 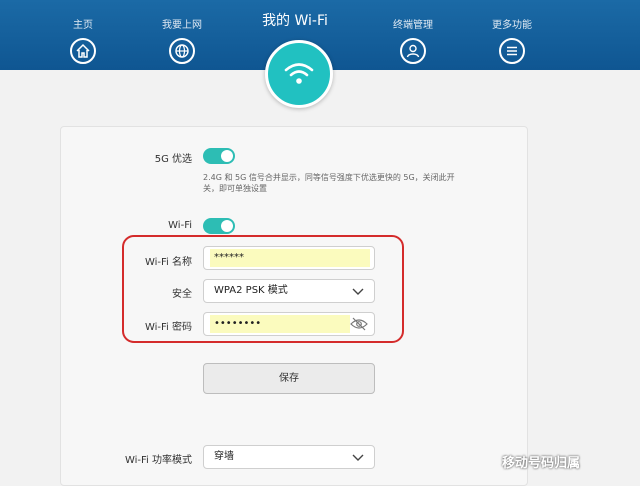 What do you see at coordinates (83, 51) in the screenshot?
I see `home-icon` at bounding box center [83, 51].